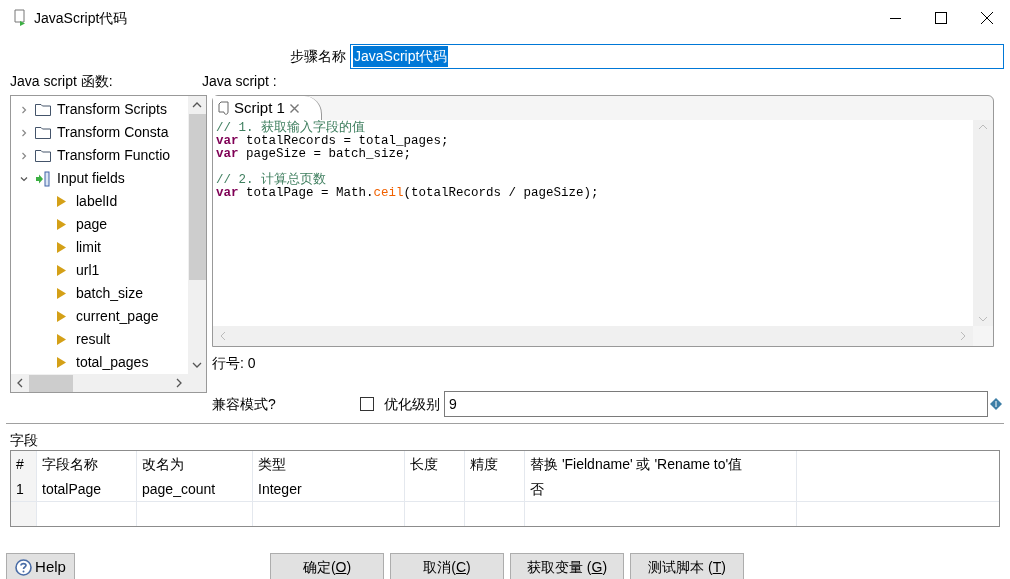  I want to click on code-line: // 2. 计算总页数, so click(271, 180).